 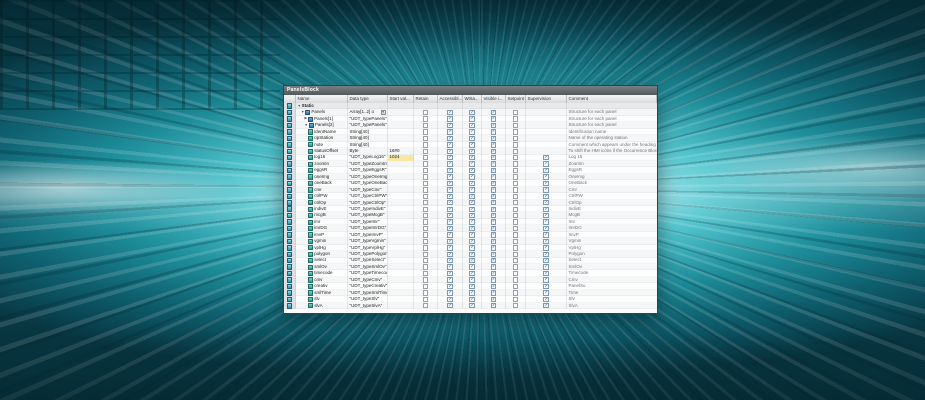 I want to click on datatype-cell: "UDT_typeSlvA", so click(x=368, y=305).